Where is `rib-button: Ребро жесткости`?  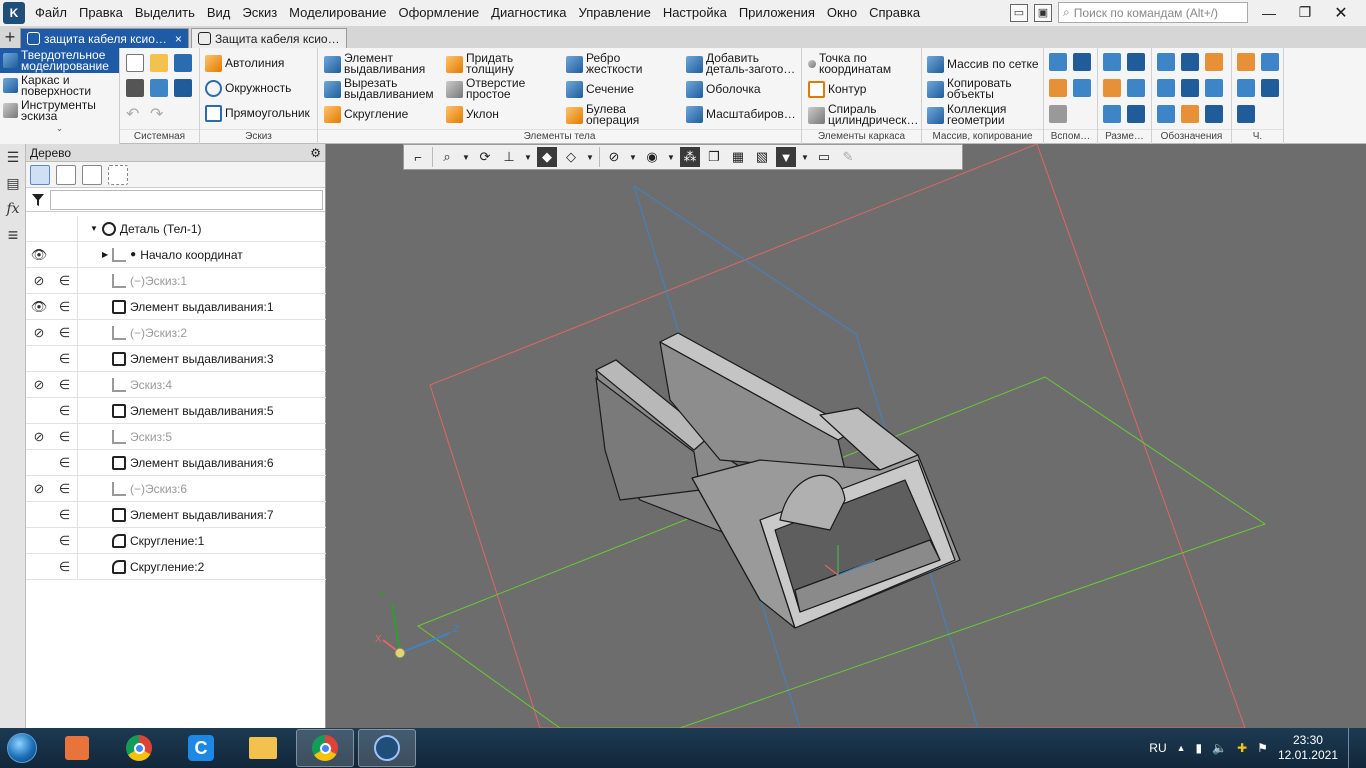 rib-button: Ребро жесткости is located at coordinates (604, 63).